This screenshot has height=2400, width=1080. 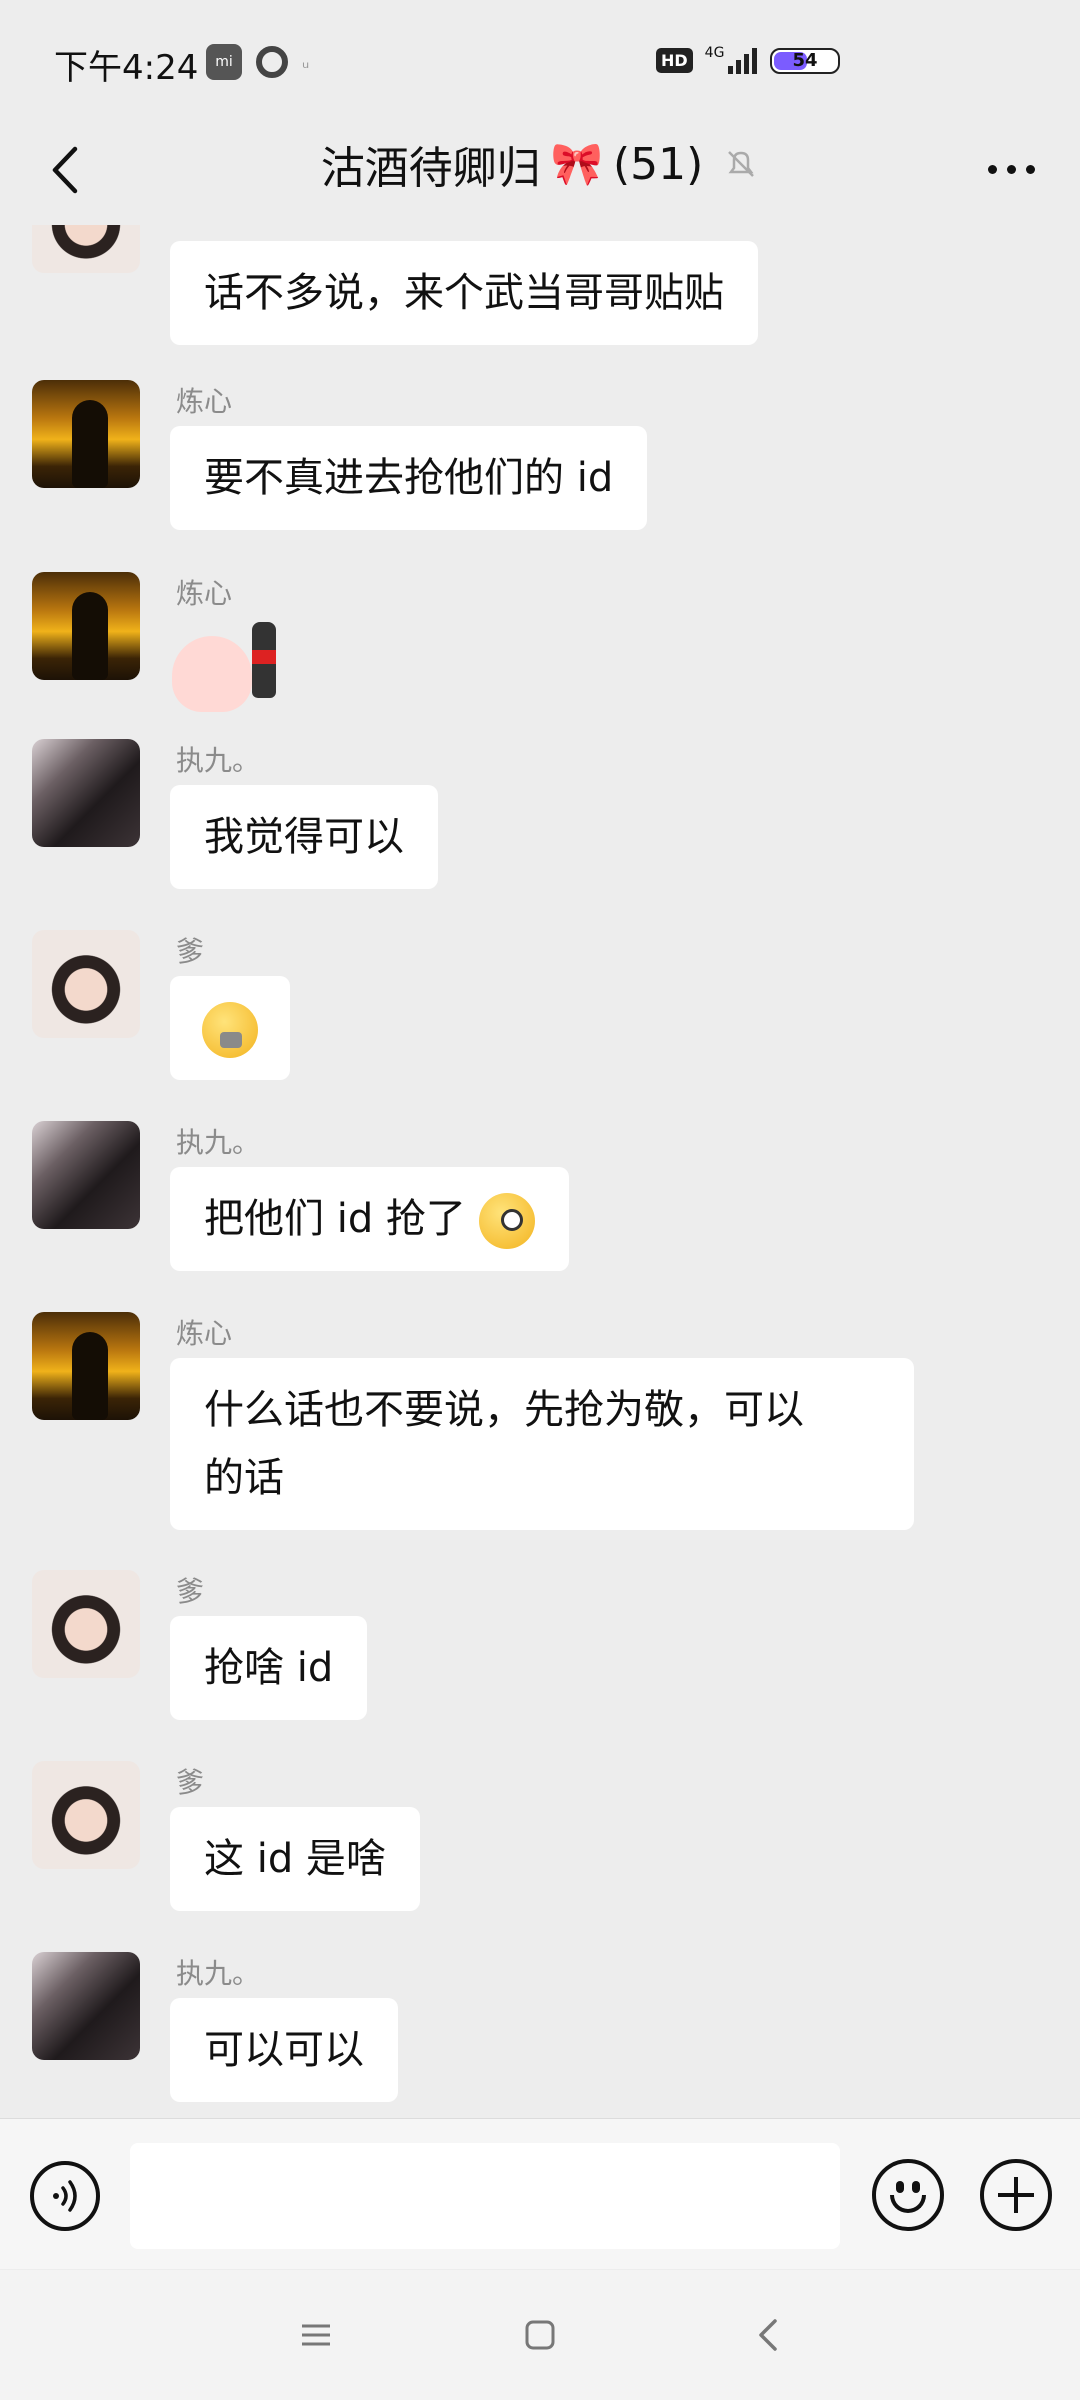 I want to click on message-item: 炼心 要不真进去抢他们的 id, so click(x=542, y=465).